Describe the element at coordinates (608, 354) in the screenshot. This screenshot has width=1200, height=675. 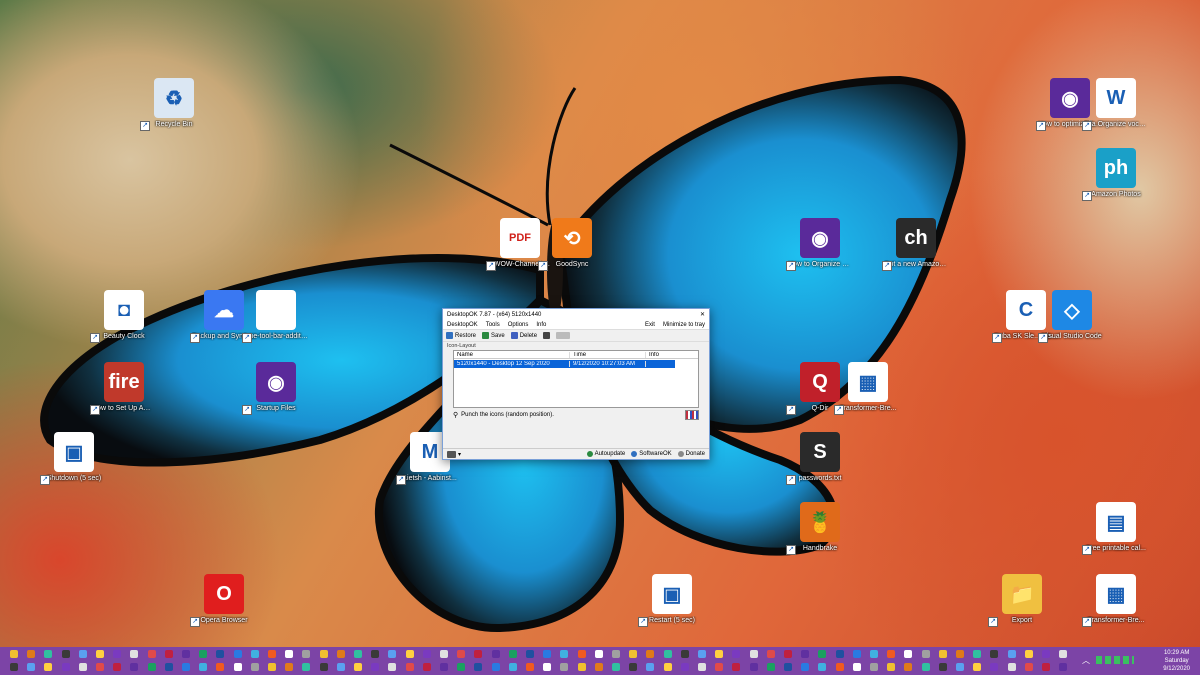
I see `col-time: Time` at that location.